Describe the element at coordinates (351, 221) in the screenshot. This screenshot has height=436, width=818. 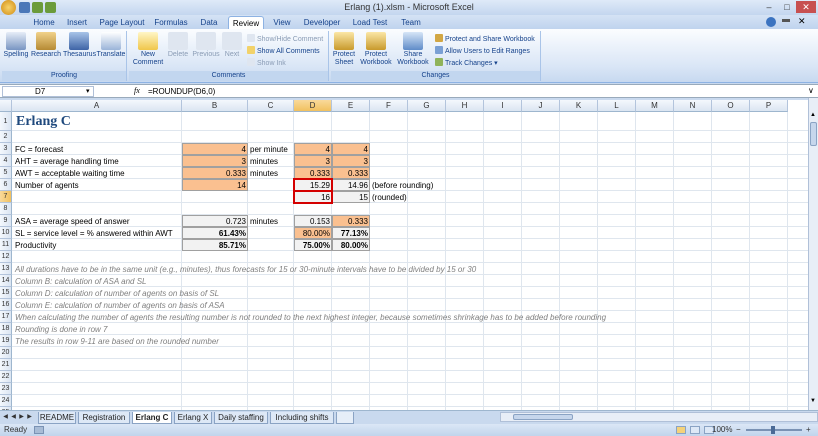
I see `cell-E9: 0.333` at that location.